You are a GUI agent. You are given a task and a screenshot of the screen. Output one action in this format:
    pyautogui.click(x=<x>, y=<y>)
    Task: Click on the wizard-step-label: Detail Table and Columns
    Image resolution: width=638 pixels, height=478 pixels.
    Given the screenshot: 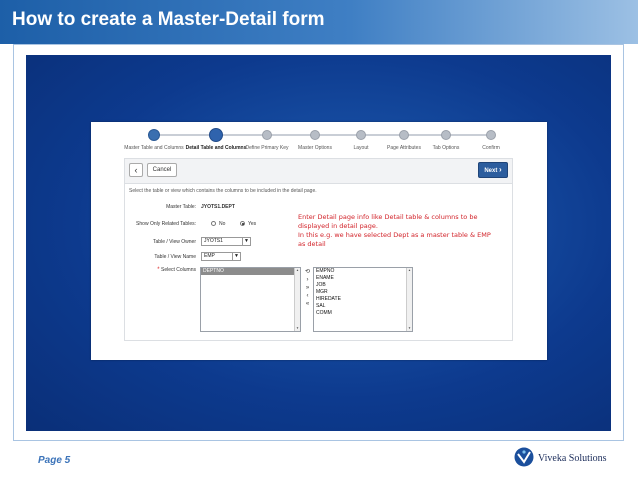 What is the action you would take?
    pyautogui.click(x=216, y=148)
    